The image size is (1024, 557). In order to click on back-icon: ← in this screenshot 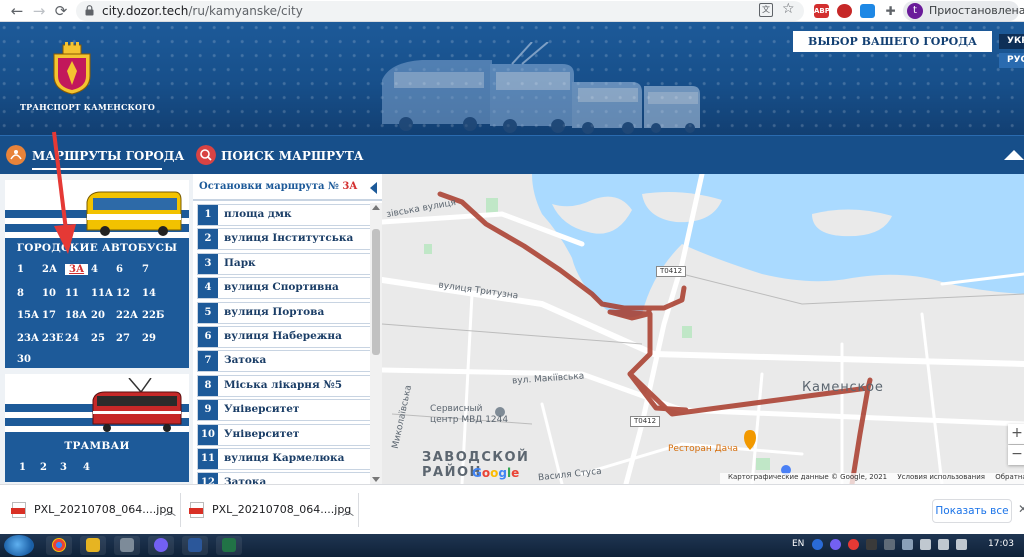, I will do `click(17, 11)`.